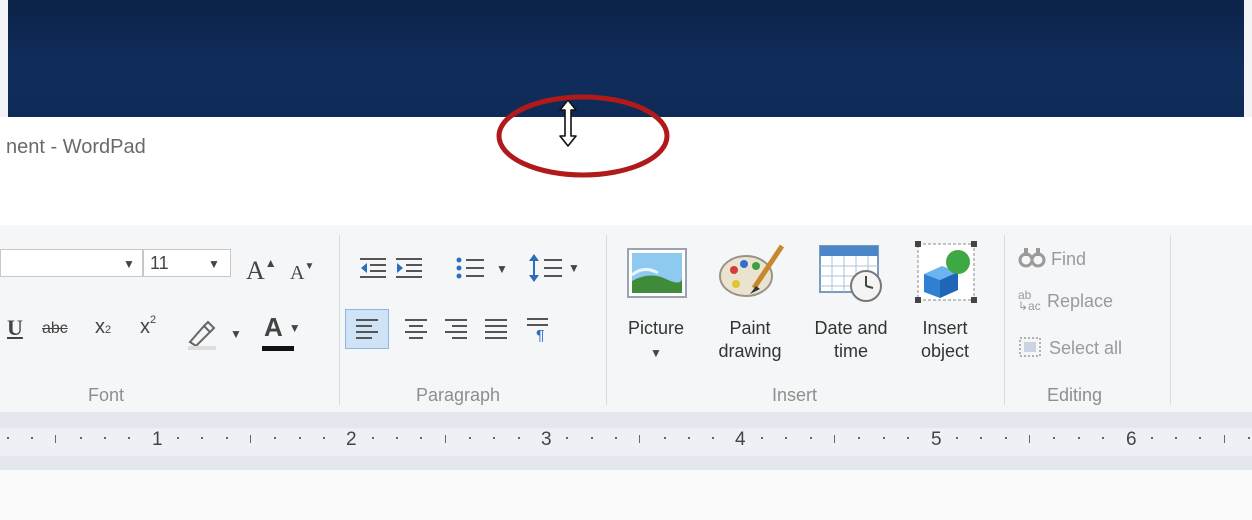 The height and width of the screenshot is (520, 1252). What do you see at coordinates (656, 328) in the screenshot?
I see `picture-label: Picture` at bounding box center [656, 328].